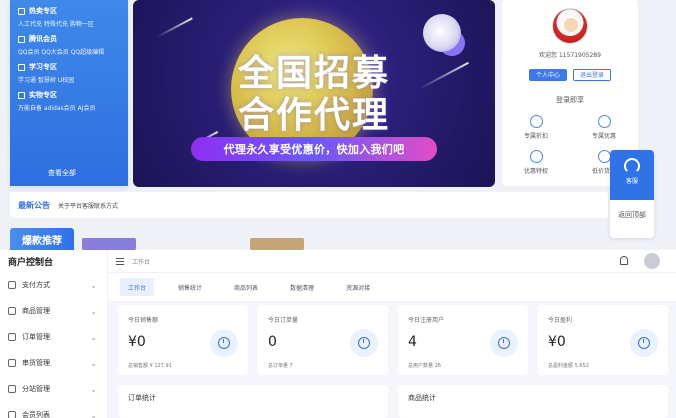 This screenshot has width=676, height=418. I want to click on stat-card-profit: 今日盈利 ¥0 总盈利金额 5.652, so click(603, 340).